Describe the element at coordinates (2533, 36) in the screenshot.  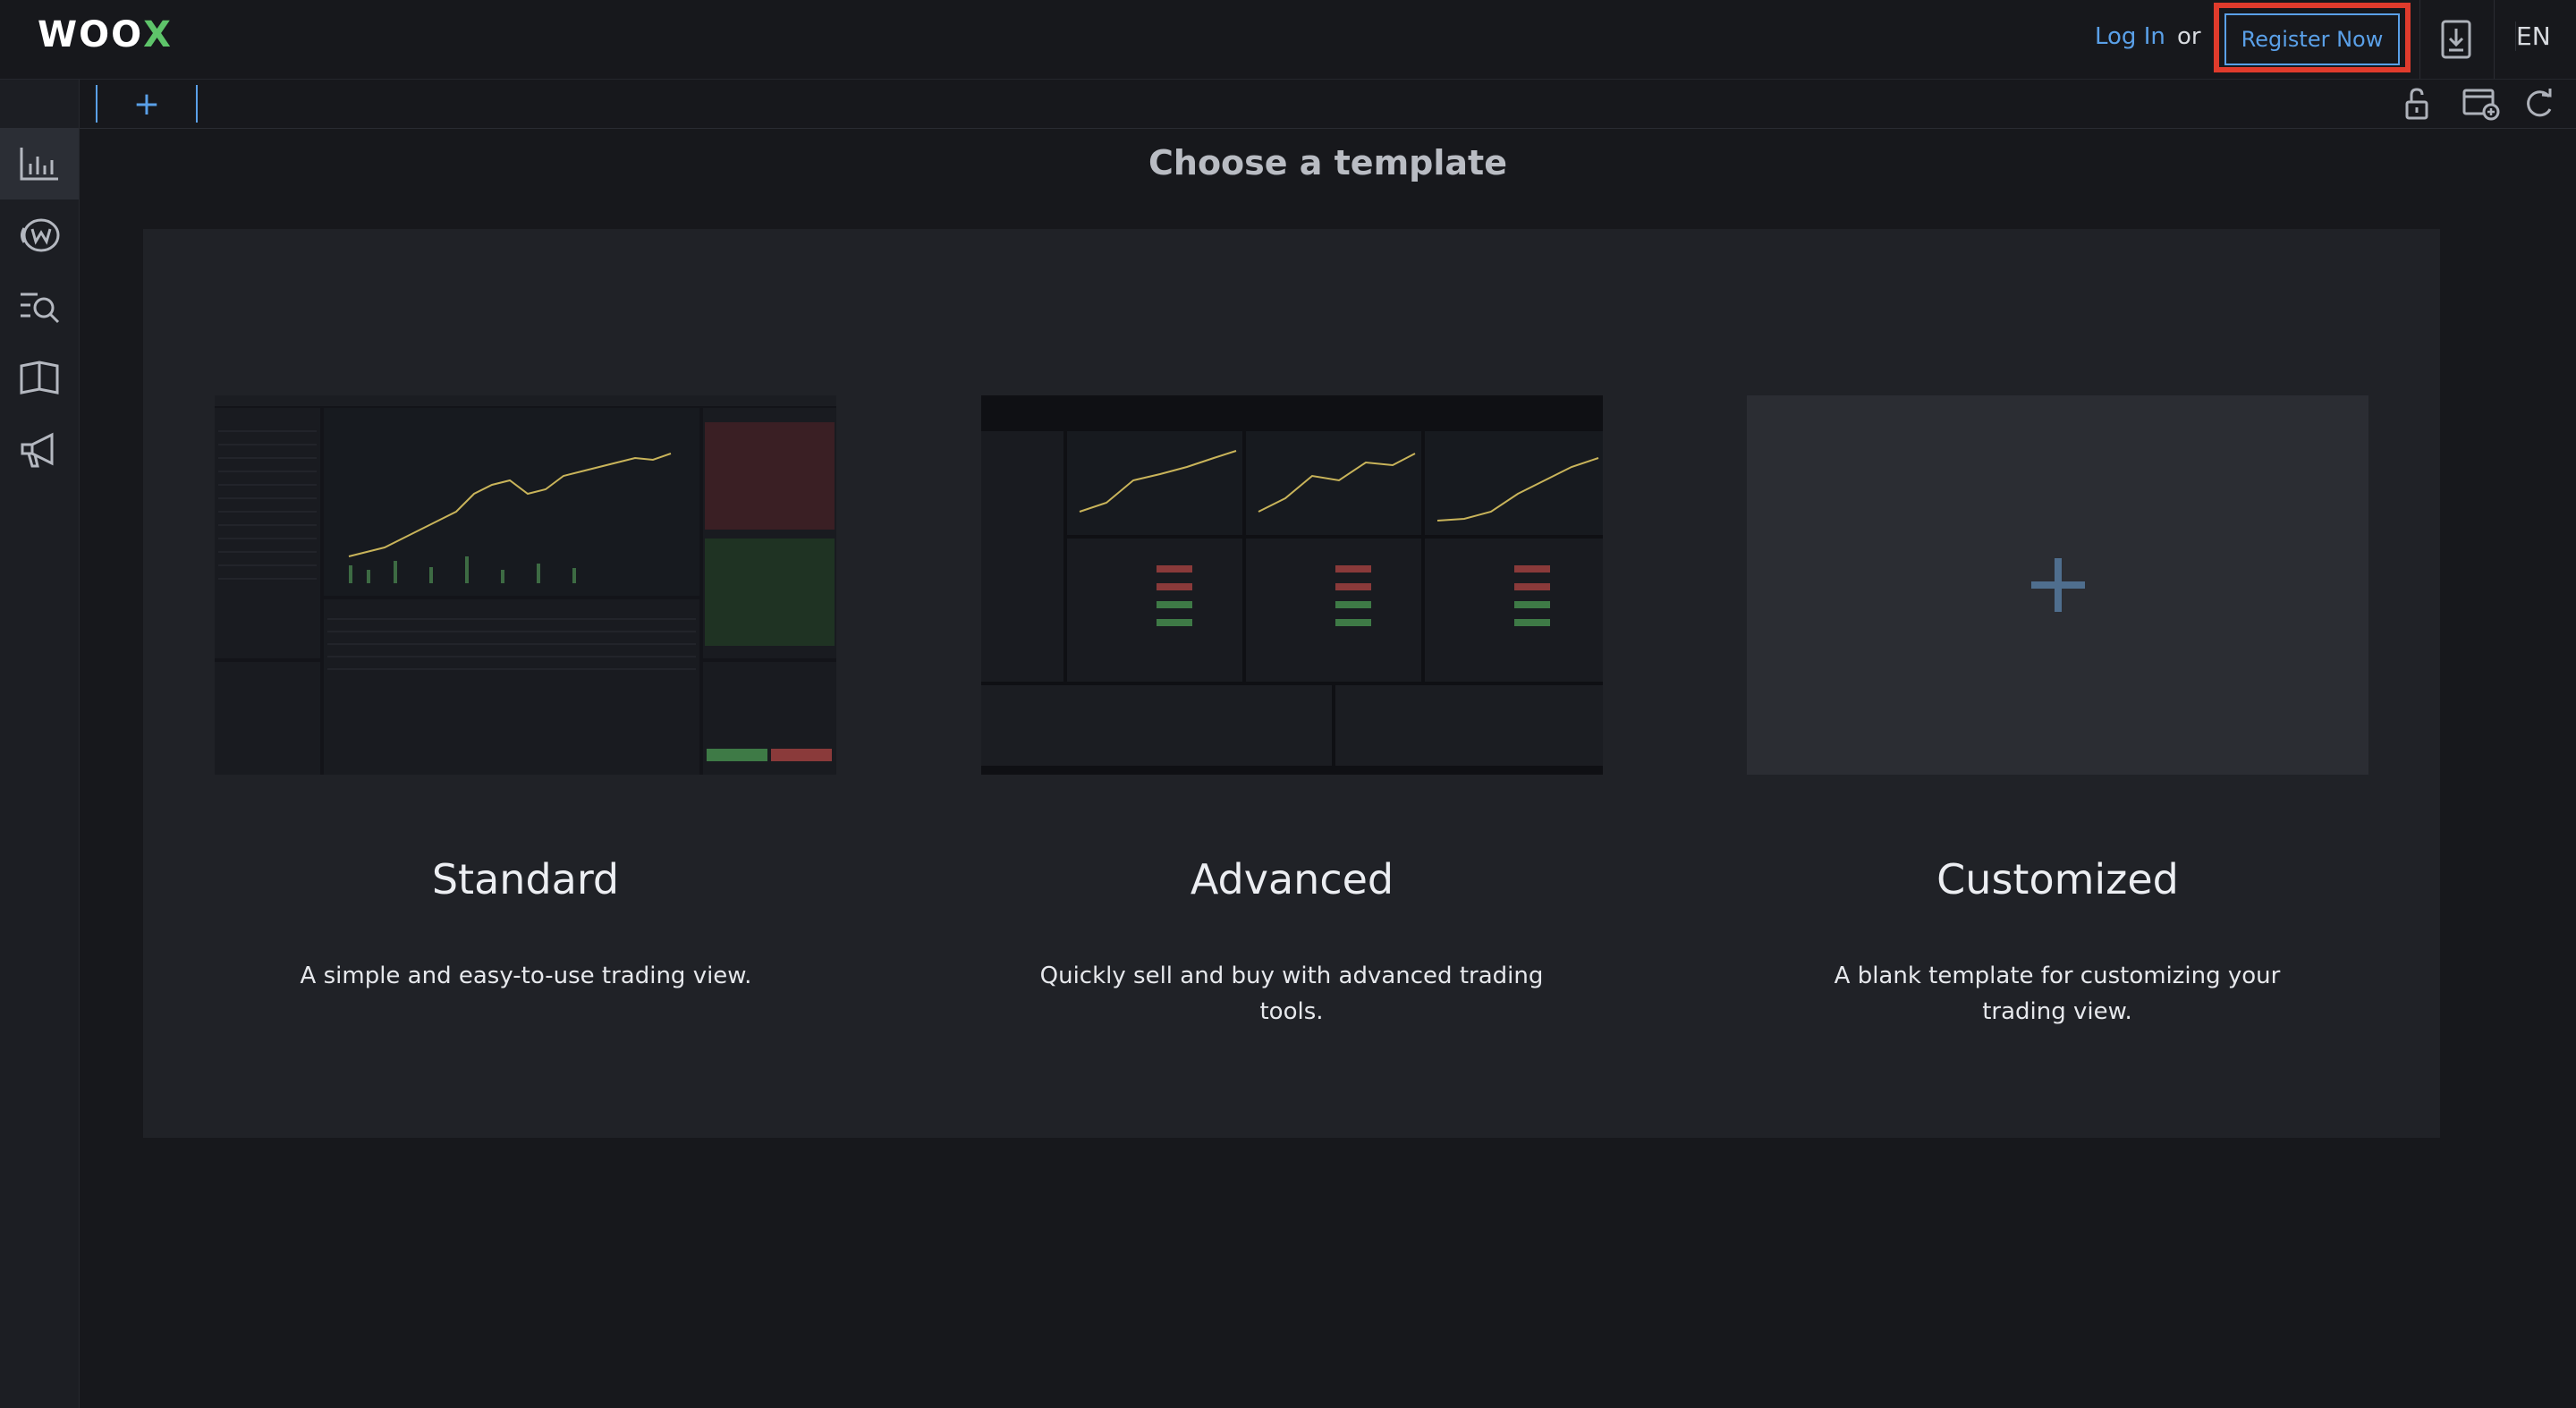
I see `language-selector: EN` at that location.